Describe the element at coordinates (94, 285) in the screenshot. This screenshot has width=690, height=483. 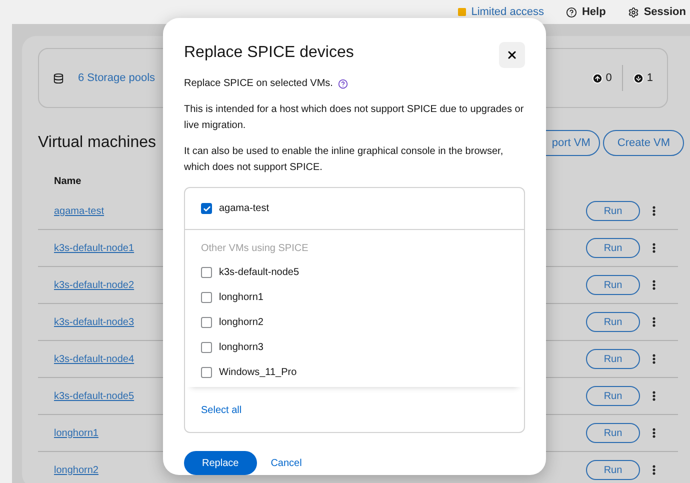
I see `vm-link: k3s-default-node2` at that location.